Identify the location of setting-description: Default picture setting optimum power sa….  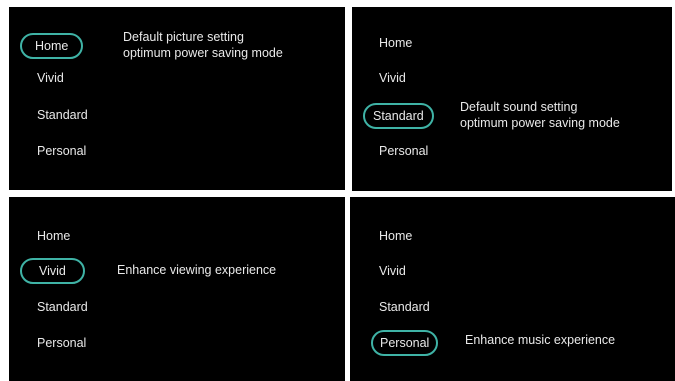
(203, 45).